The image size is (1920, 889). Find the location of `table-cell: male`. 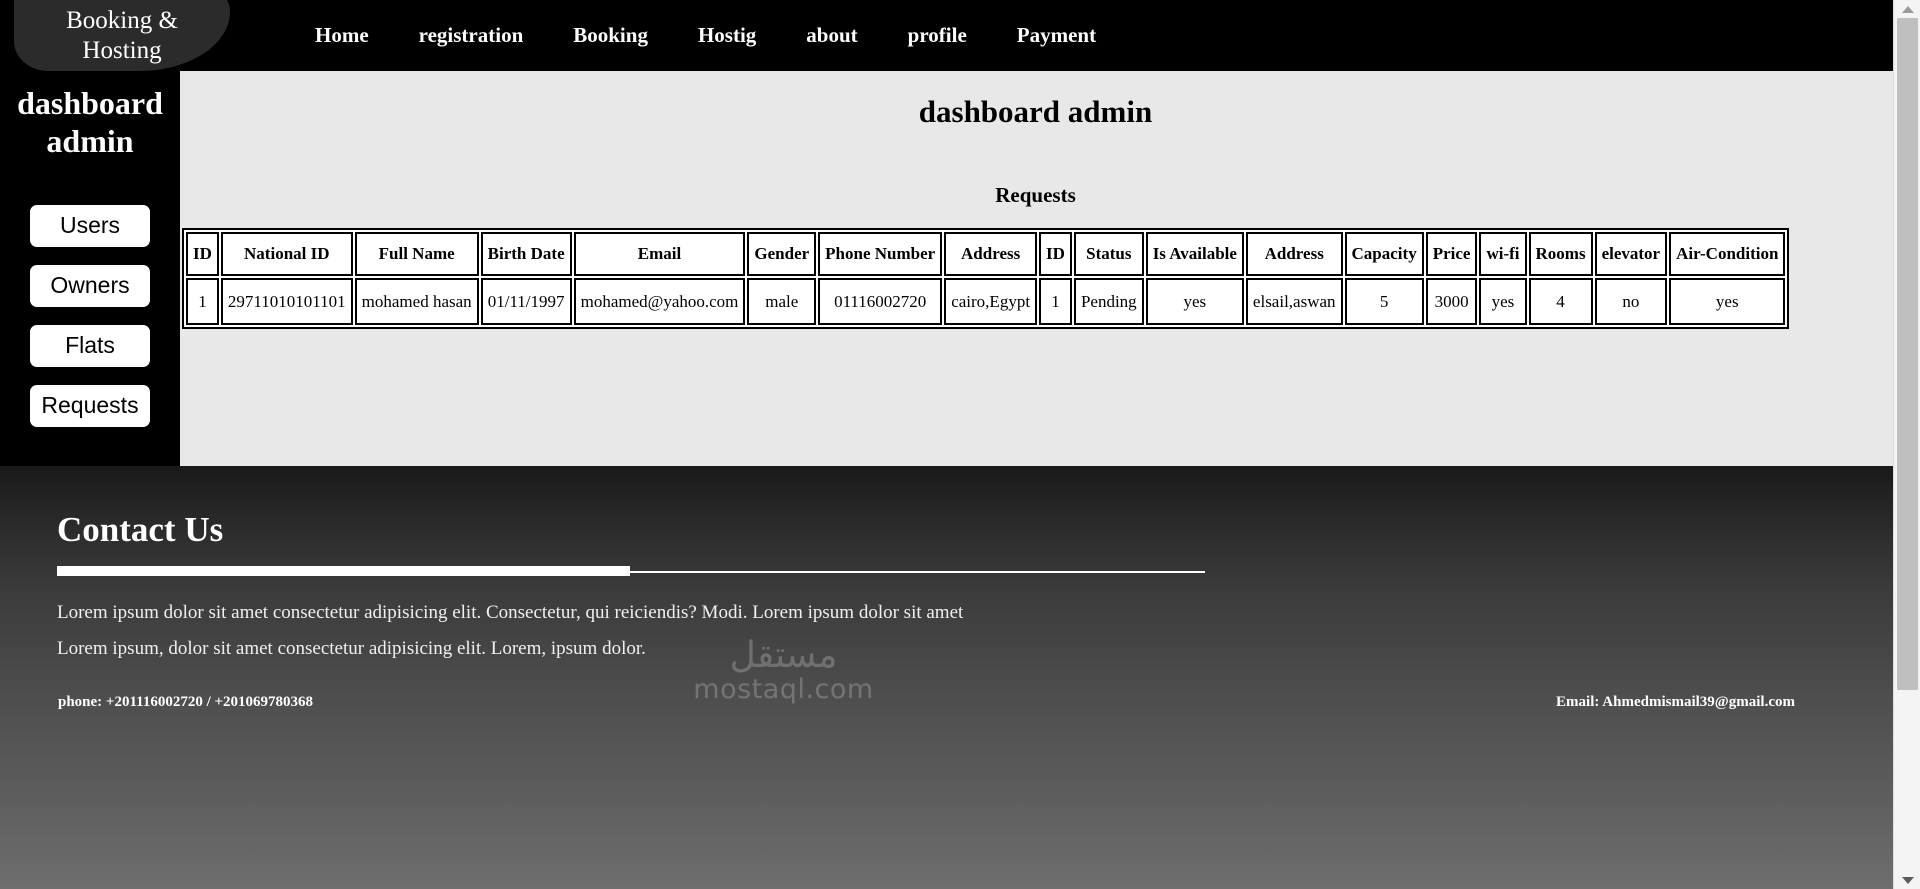

table-cell: male is located at coordinates (782, 301).